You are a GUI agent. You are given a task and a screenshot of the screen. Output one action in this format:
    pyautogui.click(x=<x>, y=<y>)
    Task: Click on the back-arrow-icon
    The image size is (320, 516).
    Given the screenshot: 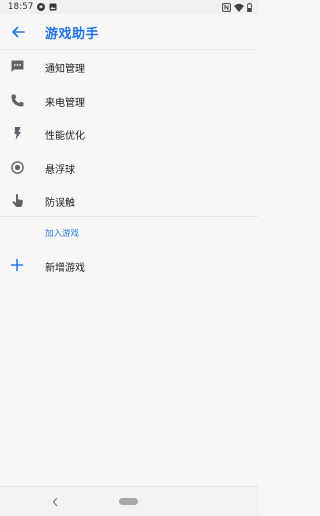 What is the action you would take?
    pyautogui.click(x=18, y=32)
    